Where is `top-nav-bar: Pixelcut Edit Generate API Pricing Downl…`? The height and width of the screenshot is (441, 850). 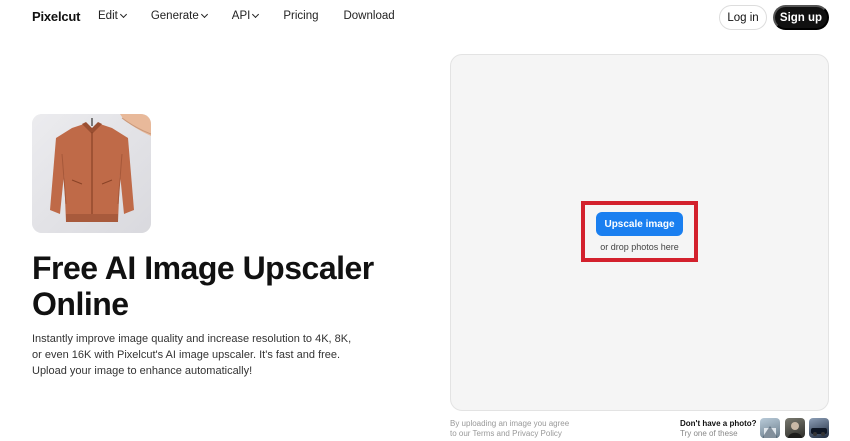 top-nav-bar: Pixelcut Edit Generate API Pricing Downl… is located at coordinates (425, 17).